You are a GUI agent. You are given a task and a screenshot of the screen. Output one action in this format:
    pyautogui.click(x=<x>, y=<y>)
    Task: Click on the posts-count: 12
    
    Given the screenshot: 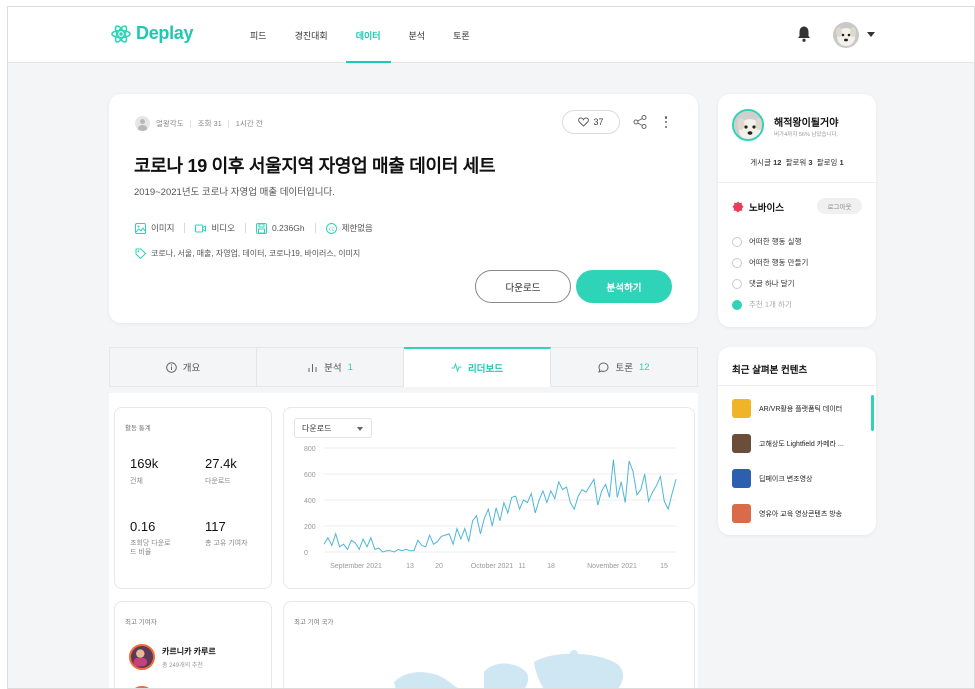 What is the action you would take?
    pyautogui.click(x=777, y=162)
    